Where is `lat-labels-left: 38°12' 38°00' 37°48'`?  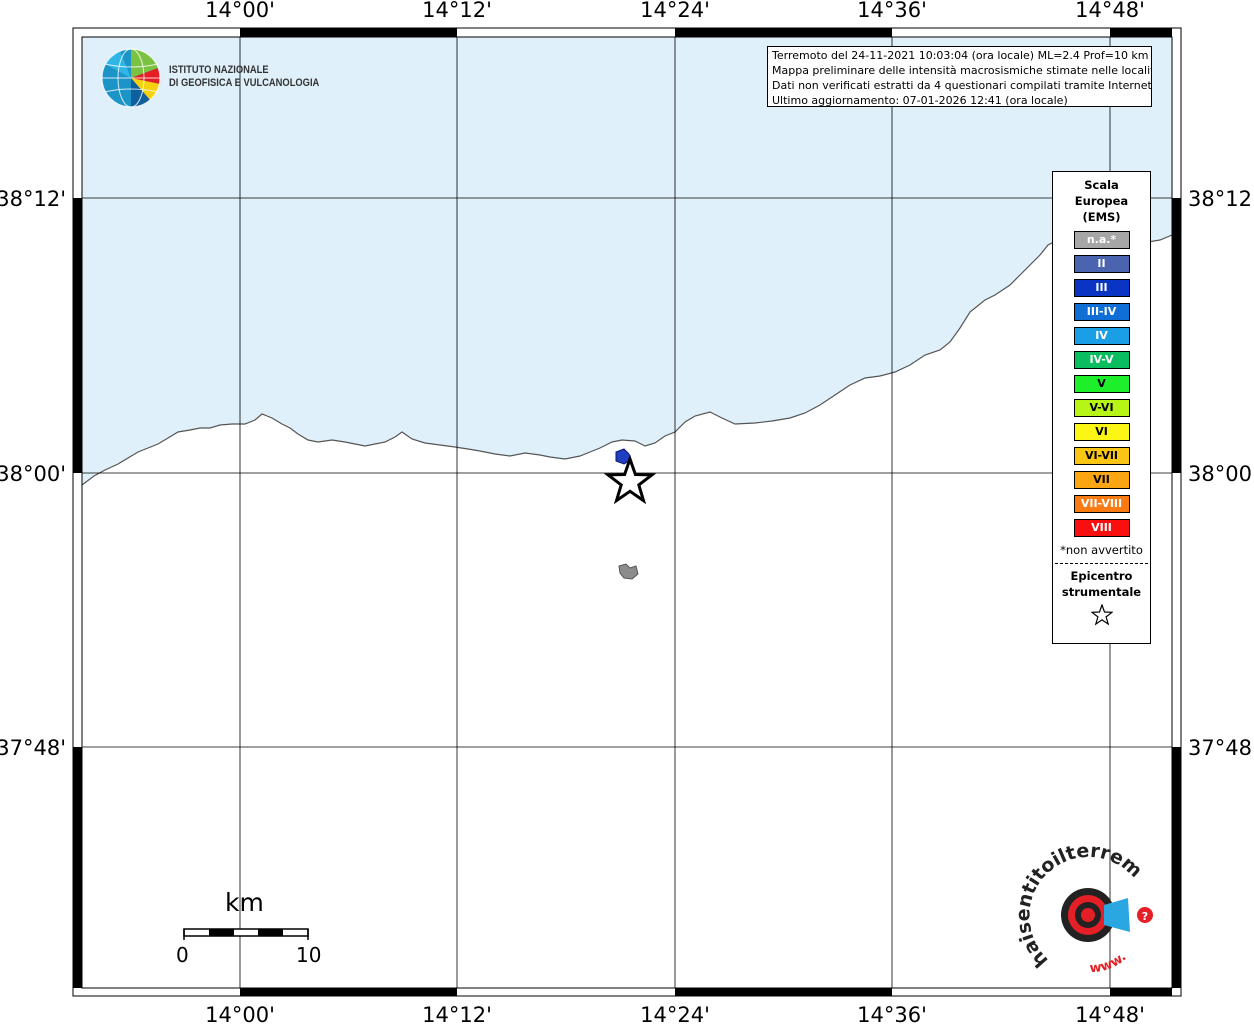
lat-labels-left: 38°12' 38°00' 37°48' is located at coordinates (33, 473).